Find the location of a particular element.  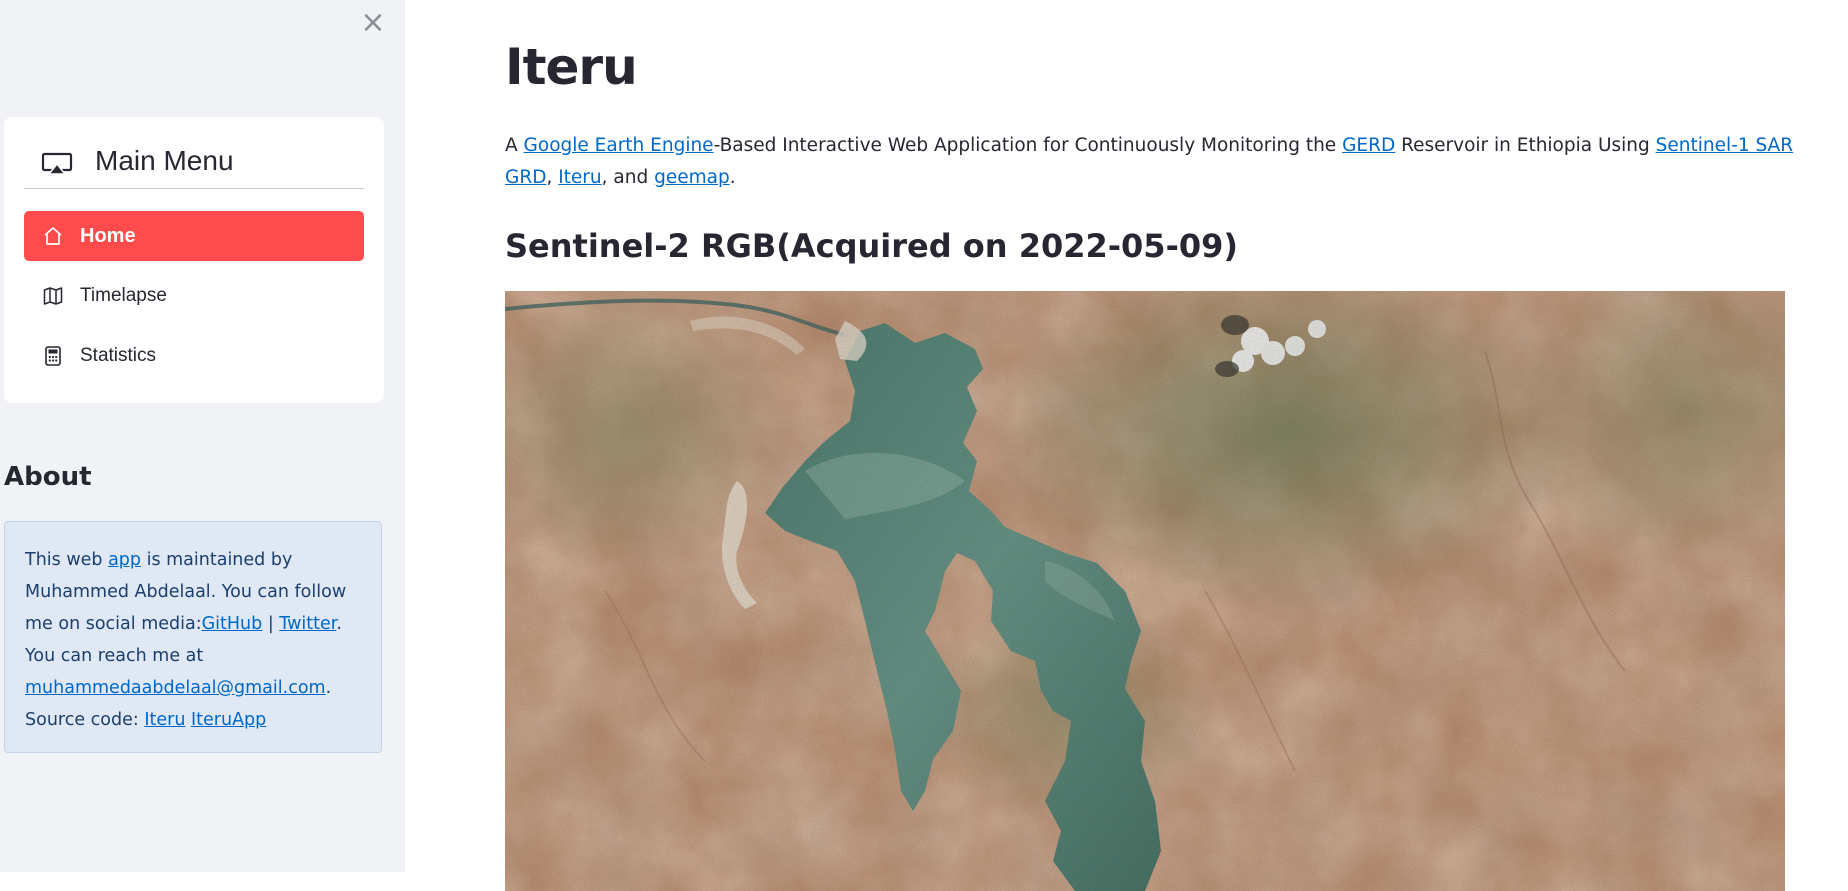

house-icon is located at coordinates (53, 236).